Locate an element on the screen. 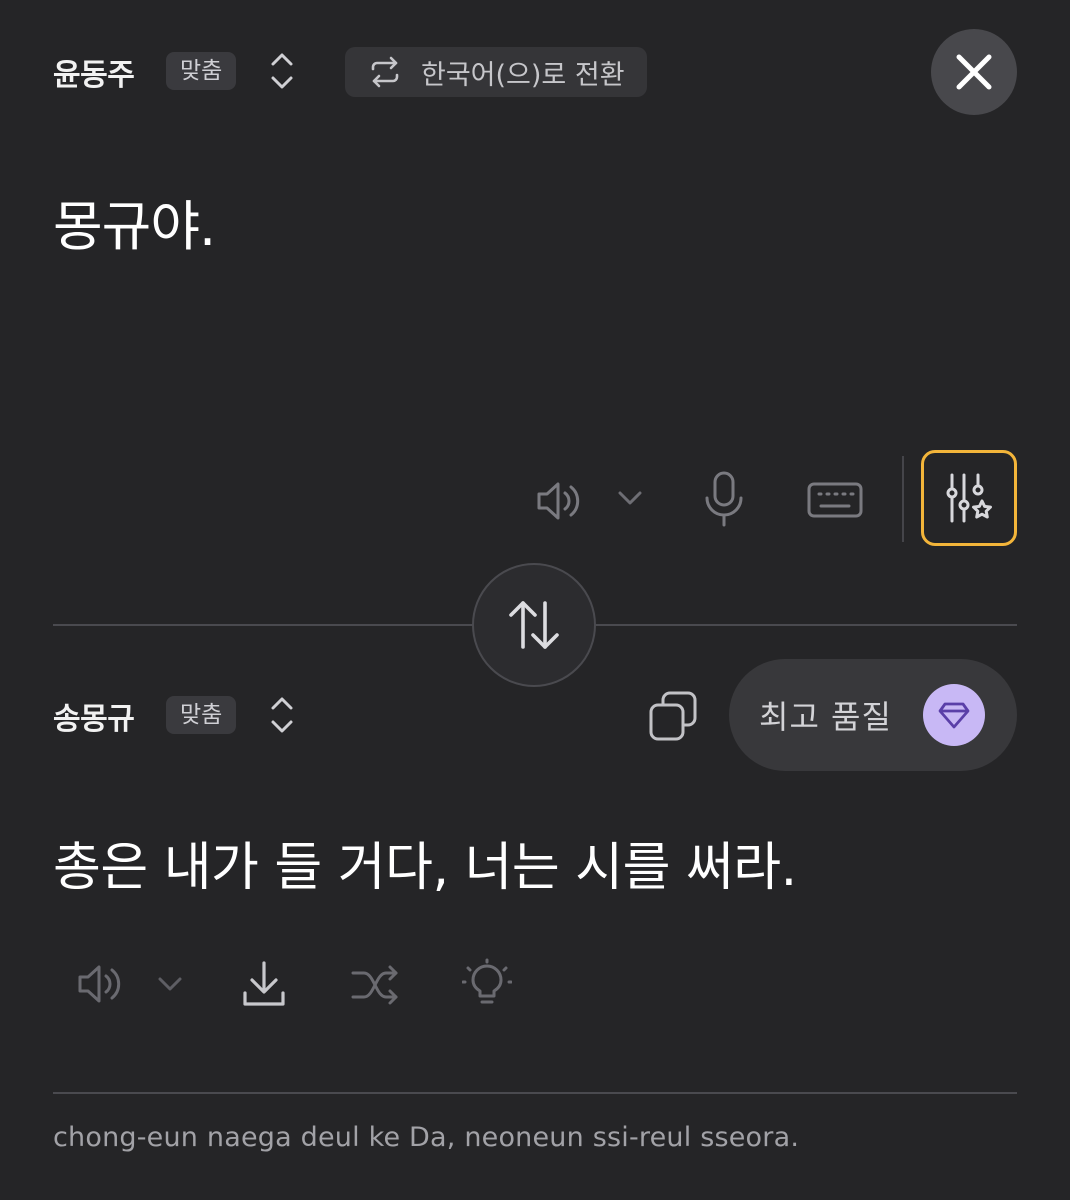  target-language-name: 송몽규 is located at coordinates (94, 716).